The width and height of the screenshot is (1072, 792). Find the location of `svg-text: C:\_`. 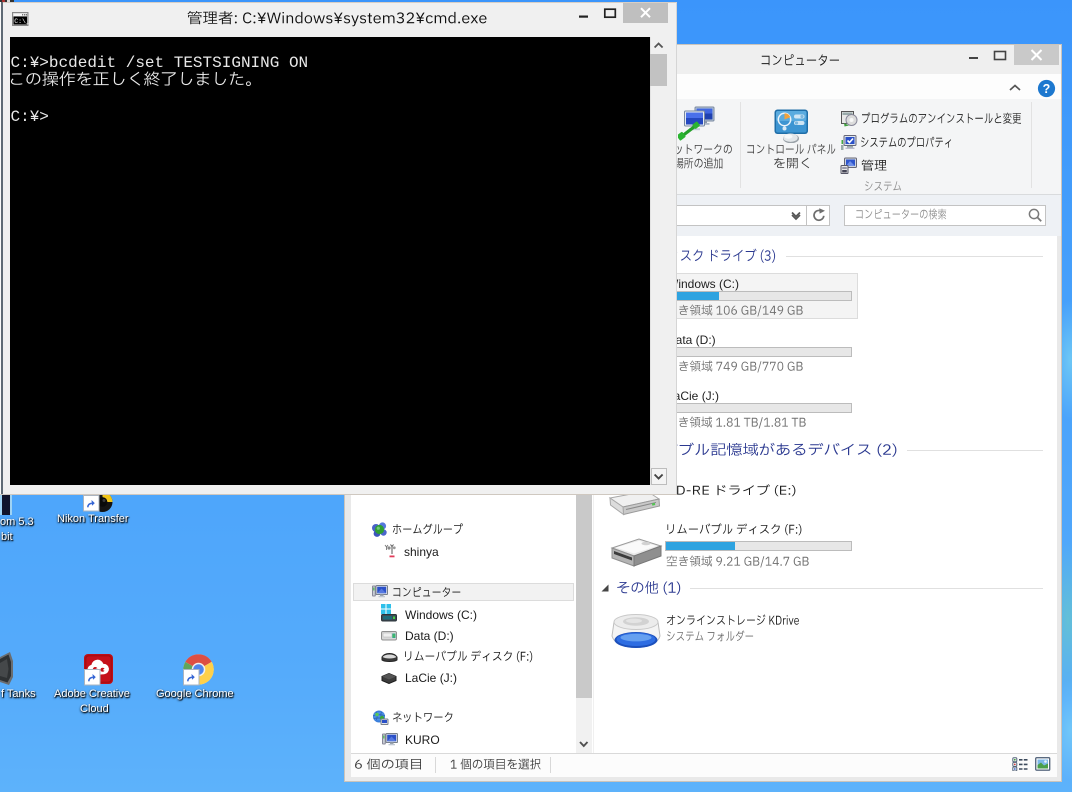

svg-text: C:\_ is located at coordinates (21, 21).